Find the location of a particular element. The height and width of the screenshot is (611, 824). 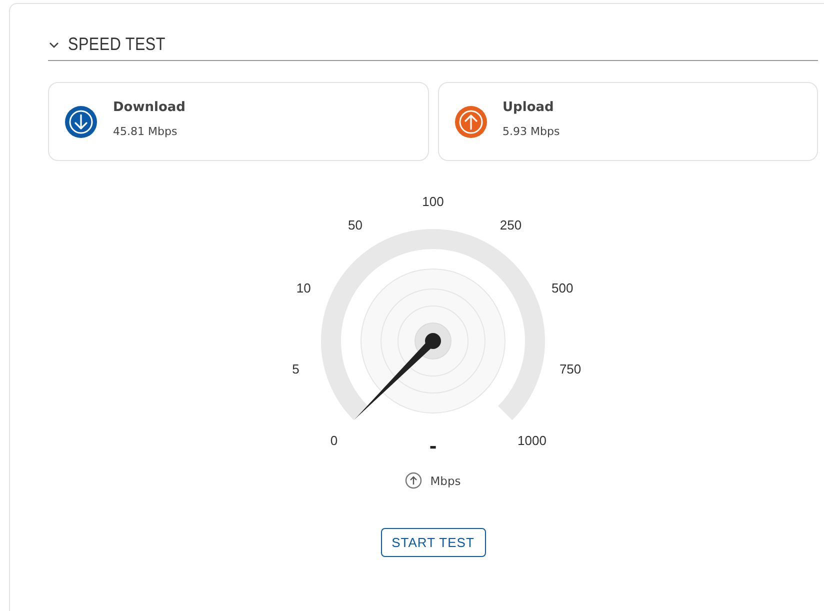

result-label: Upload is located at coordinates (528, 107).